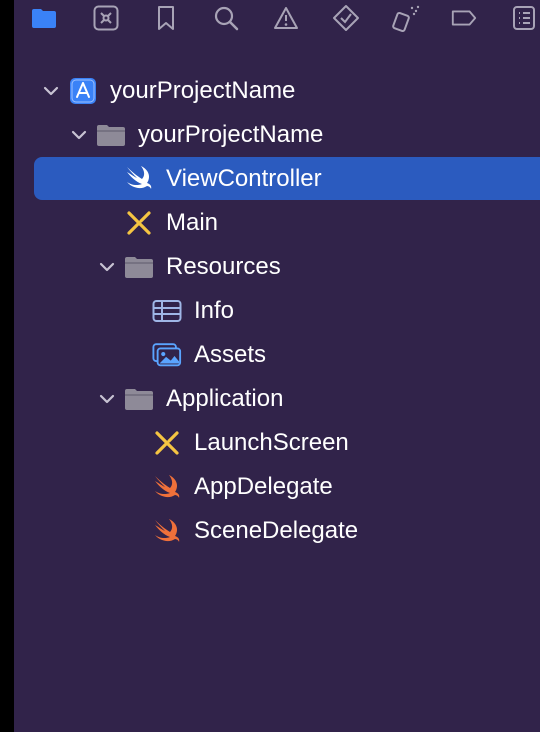 Image resolution: width=540 pixels, height=732 pixels. Describe the element at coordinates (346, 18) in the screenshot. I see `test-diamond-icon` at that location.